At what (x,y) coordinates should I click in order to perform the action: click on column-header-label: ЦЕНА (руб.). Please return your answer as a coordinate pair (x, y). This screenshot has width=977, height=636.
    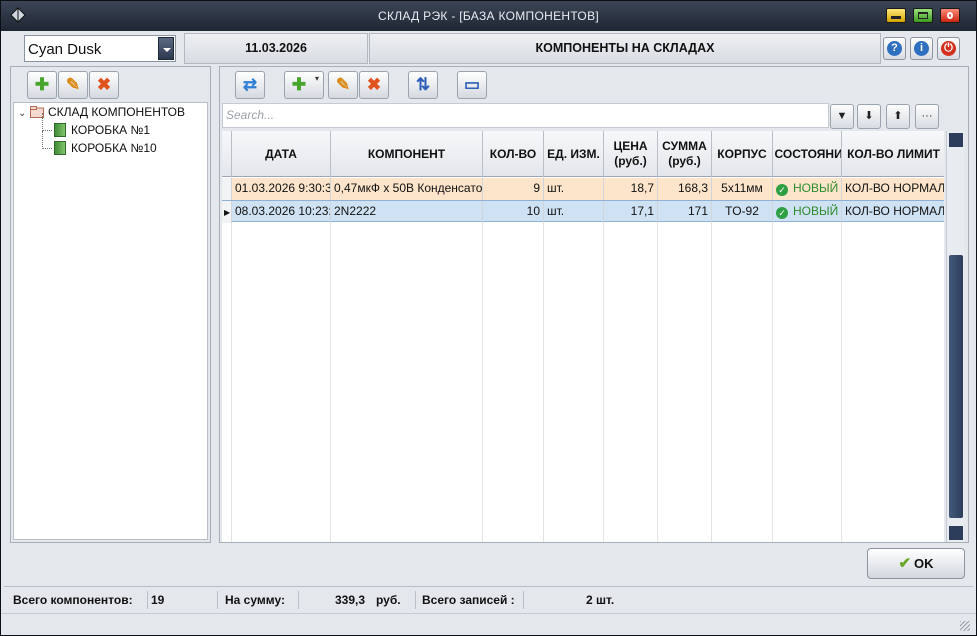
    Looking at the image, I should click on (630, 153).